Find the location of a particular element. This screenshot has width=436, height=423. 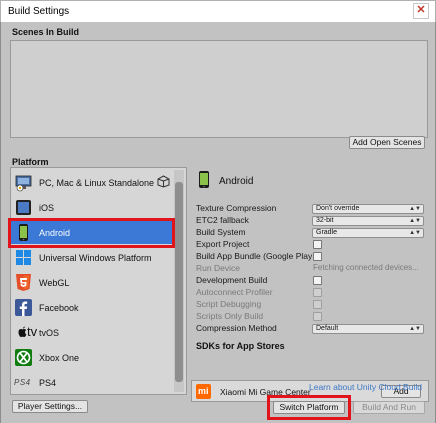

platform-label: Universal Windows Platform is located at coordinates (95, 258).